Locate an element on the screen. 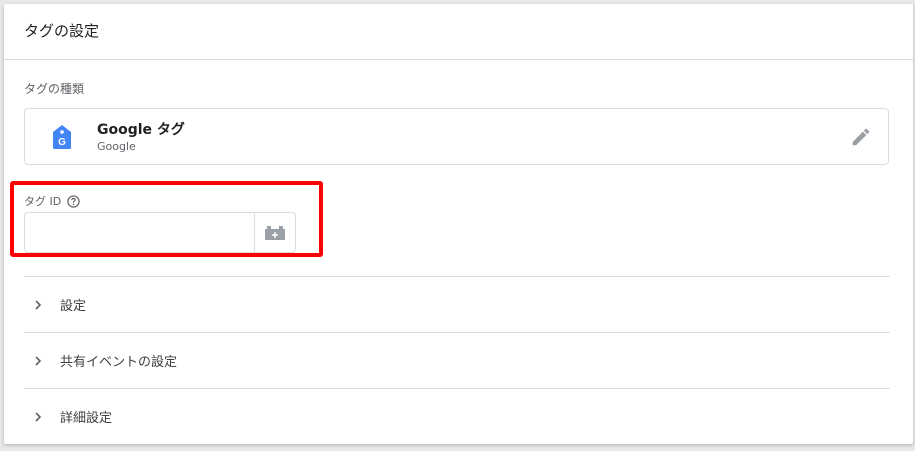 The width and height of the screenshot is (915, 451). tag-type-name: Google タグ is located at coordinates (141, 130).